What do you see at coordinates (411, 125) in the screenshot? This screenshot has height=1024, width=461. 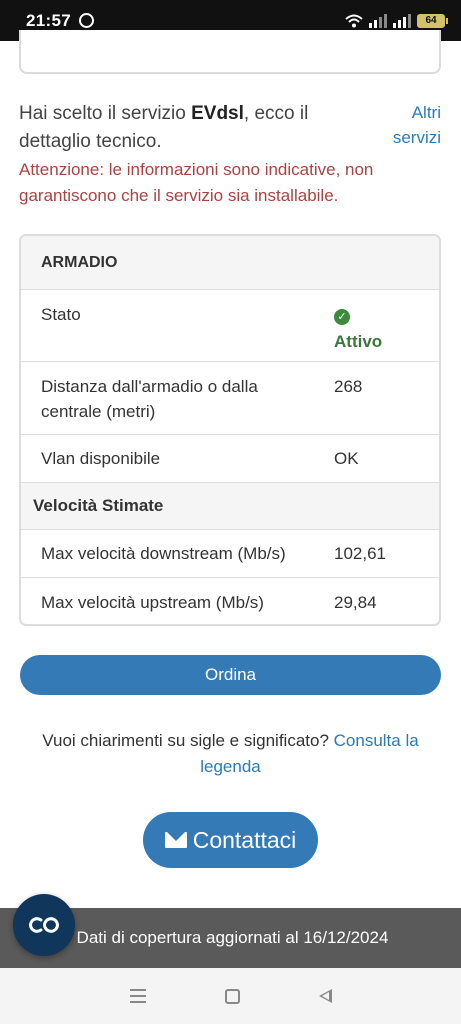 I see `other-services-link: Altri servizi` at bounding box center [411, 125].